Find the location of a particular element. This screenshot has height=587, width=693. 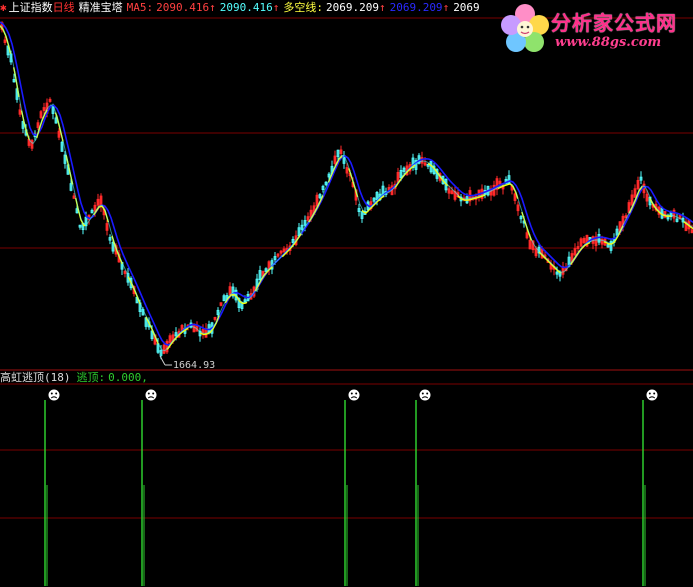

index-name: 上证指数 is located at coordinates (30, 7).